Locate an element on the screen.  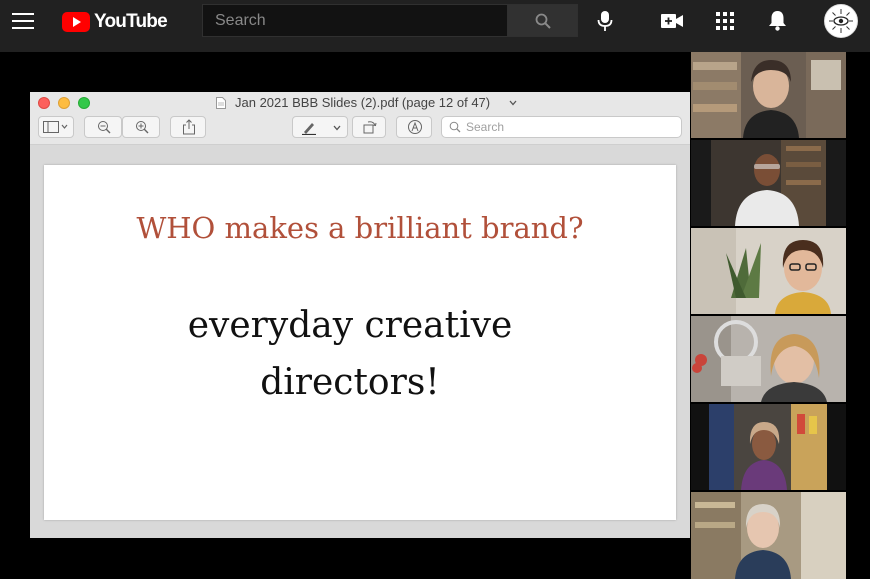
zoom-in-icon is located at coordinates (142, 127).